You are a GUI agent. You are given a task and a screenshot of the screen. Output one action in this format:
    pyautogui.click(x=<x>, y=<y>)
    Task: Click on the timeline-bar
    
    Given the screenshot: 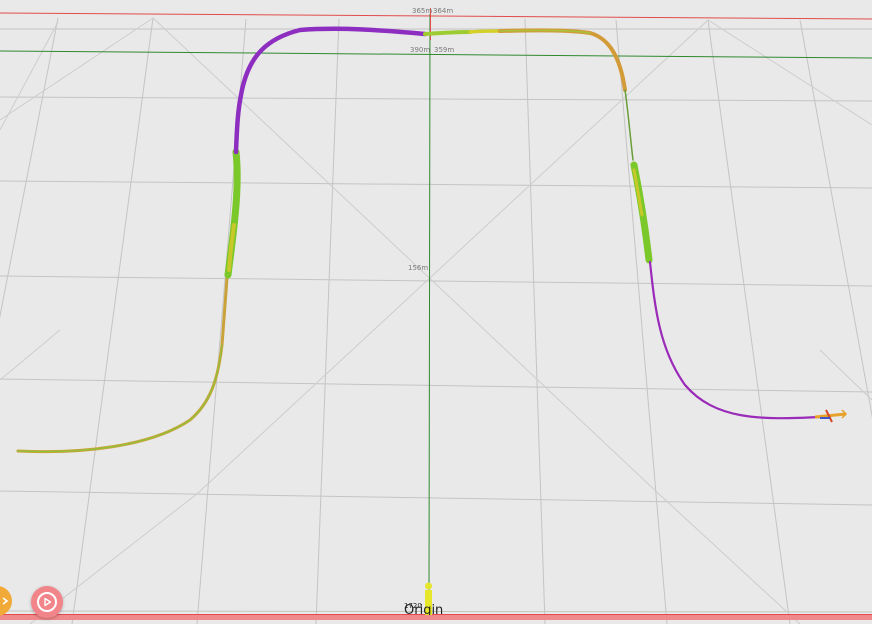 What is the action you would take?
    pyautogui.click(x=436, y=617)
    